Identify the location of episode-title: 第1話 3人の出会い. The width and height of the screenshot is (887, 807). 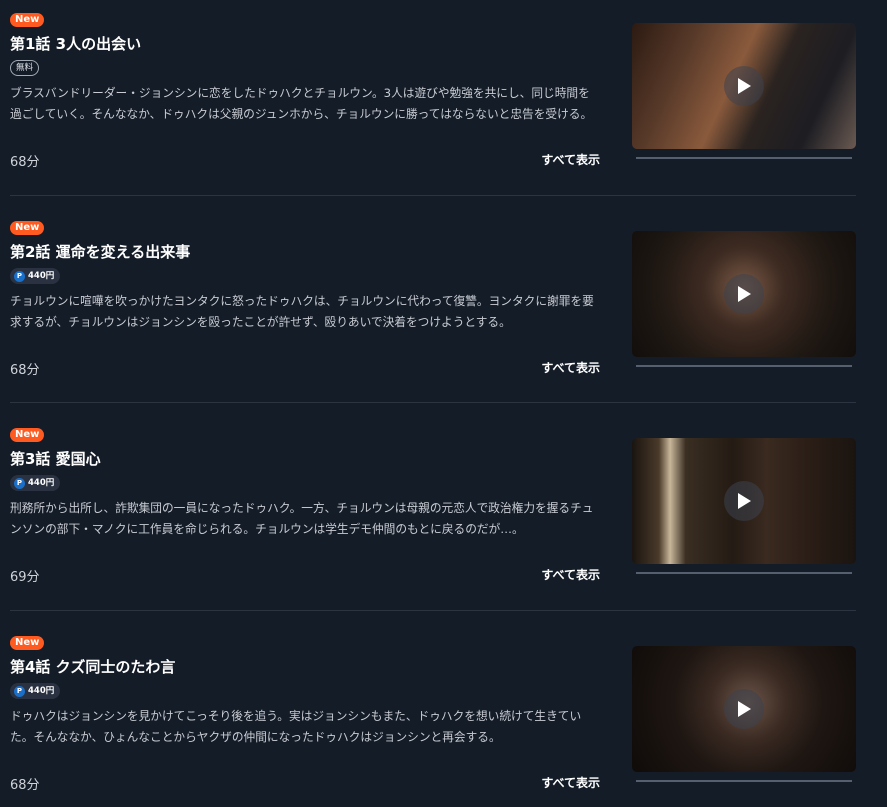
(75, 43).